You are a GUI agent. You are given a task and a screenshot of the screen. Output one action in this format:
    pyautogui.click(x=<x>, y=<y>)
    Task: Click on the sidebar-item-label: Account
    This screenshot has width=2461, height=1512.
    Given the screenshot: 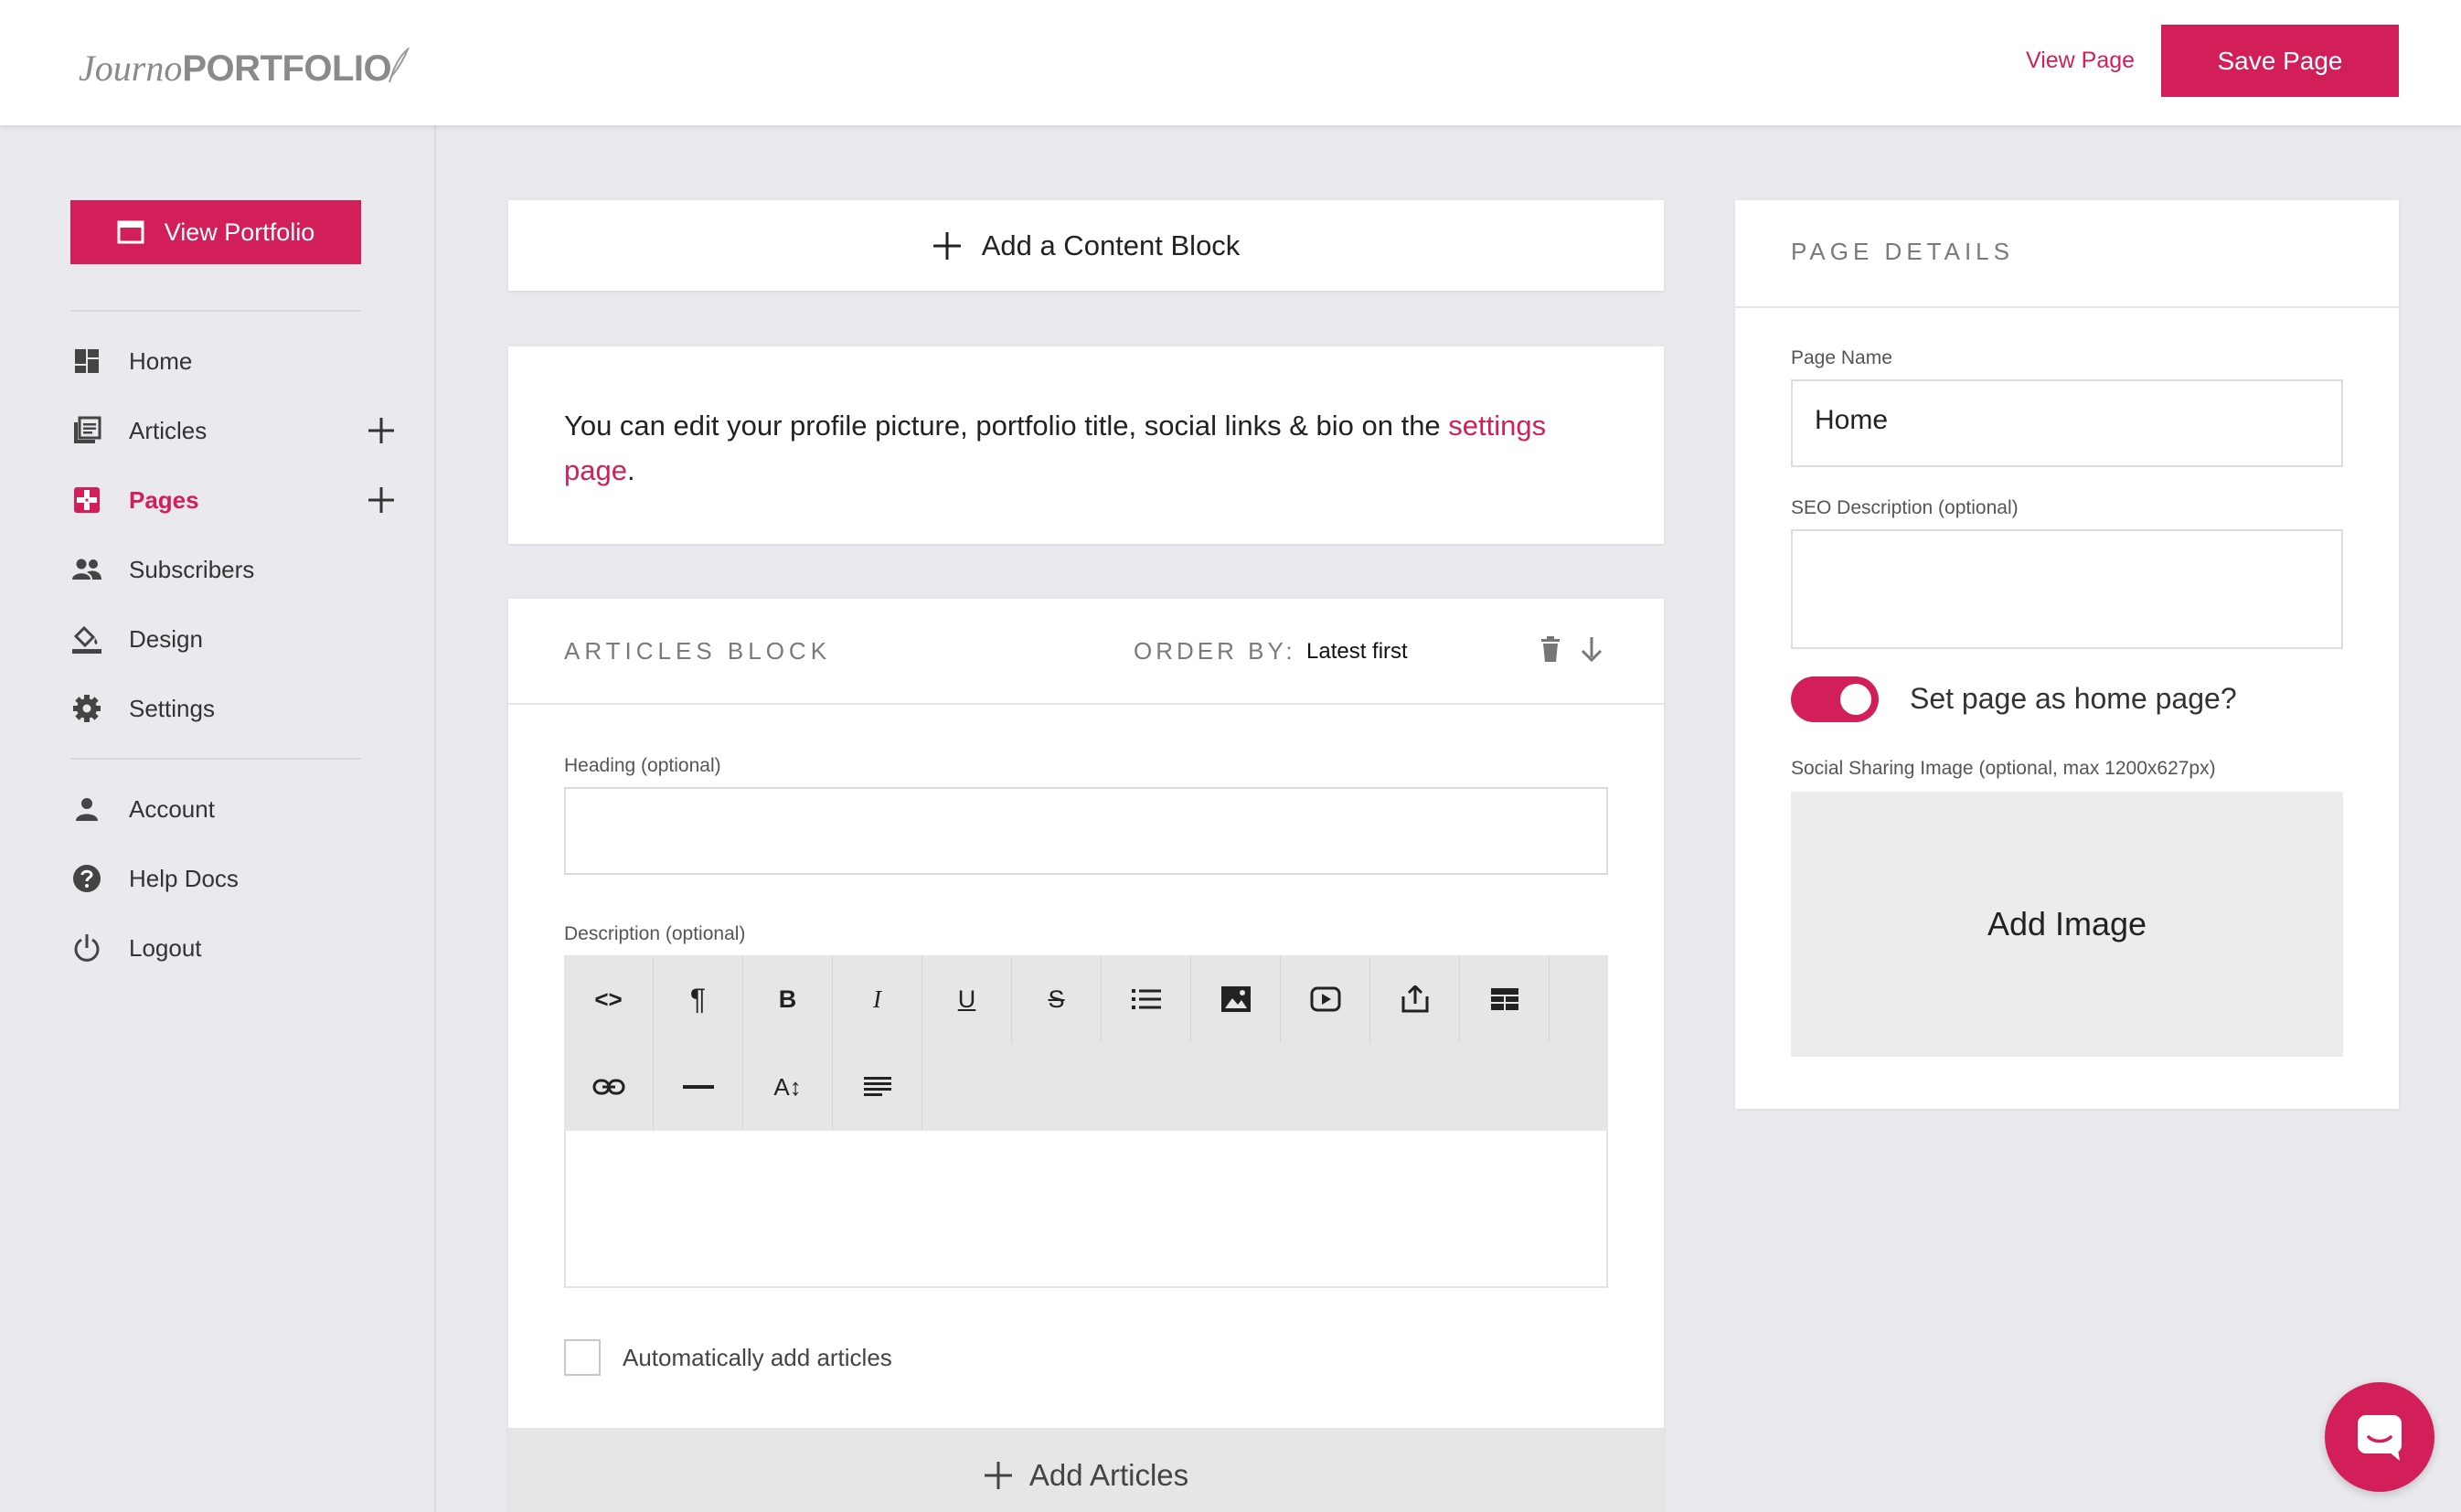 What is the action you would take?
    pyautogui.click(x=172, y=808)
    